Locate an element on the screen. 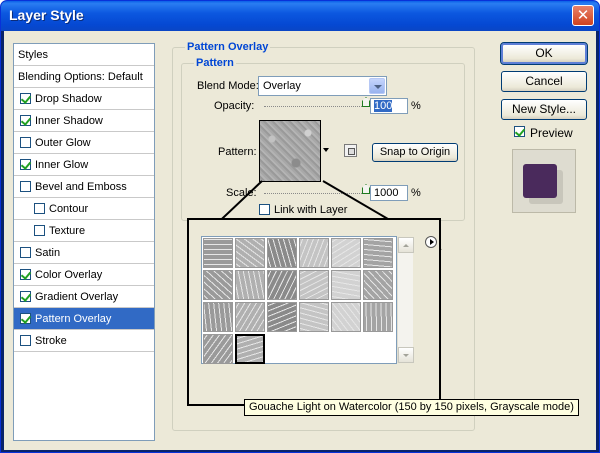 The height and width of the screenshot is (453, 600). style-item-gradient-overlay: Gradient Overlay is located at coordinates (84, 297).